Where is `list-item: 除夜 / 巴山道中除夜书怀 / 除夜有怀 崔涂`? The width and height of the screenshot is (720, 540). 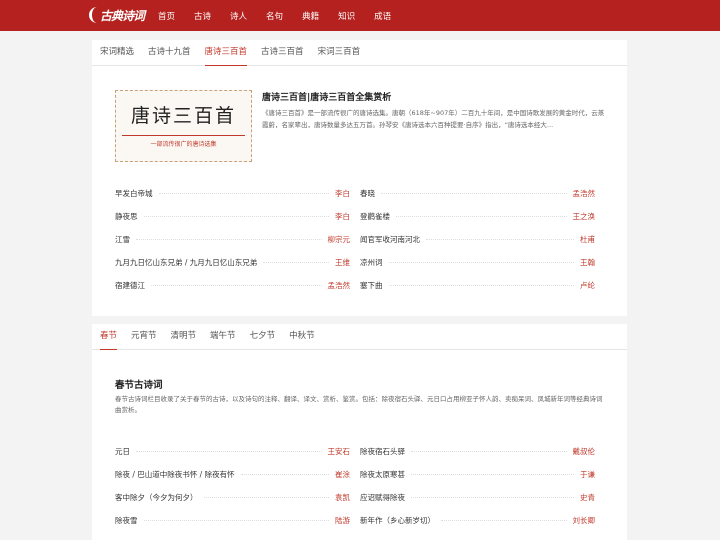
list-item: 除夜 / 巴山道中除夜书怀 / 除夜有怀 崔涂 is located at coordinates (232, 474).